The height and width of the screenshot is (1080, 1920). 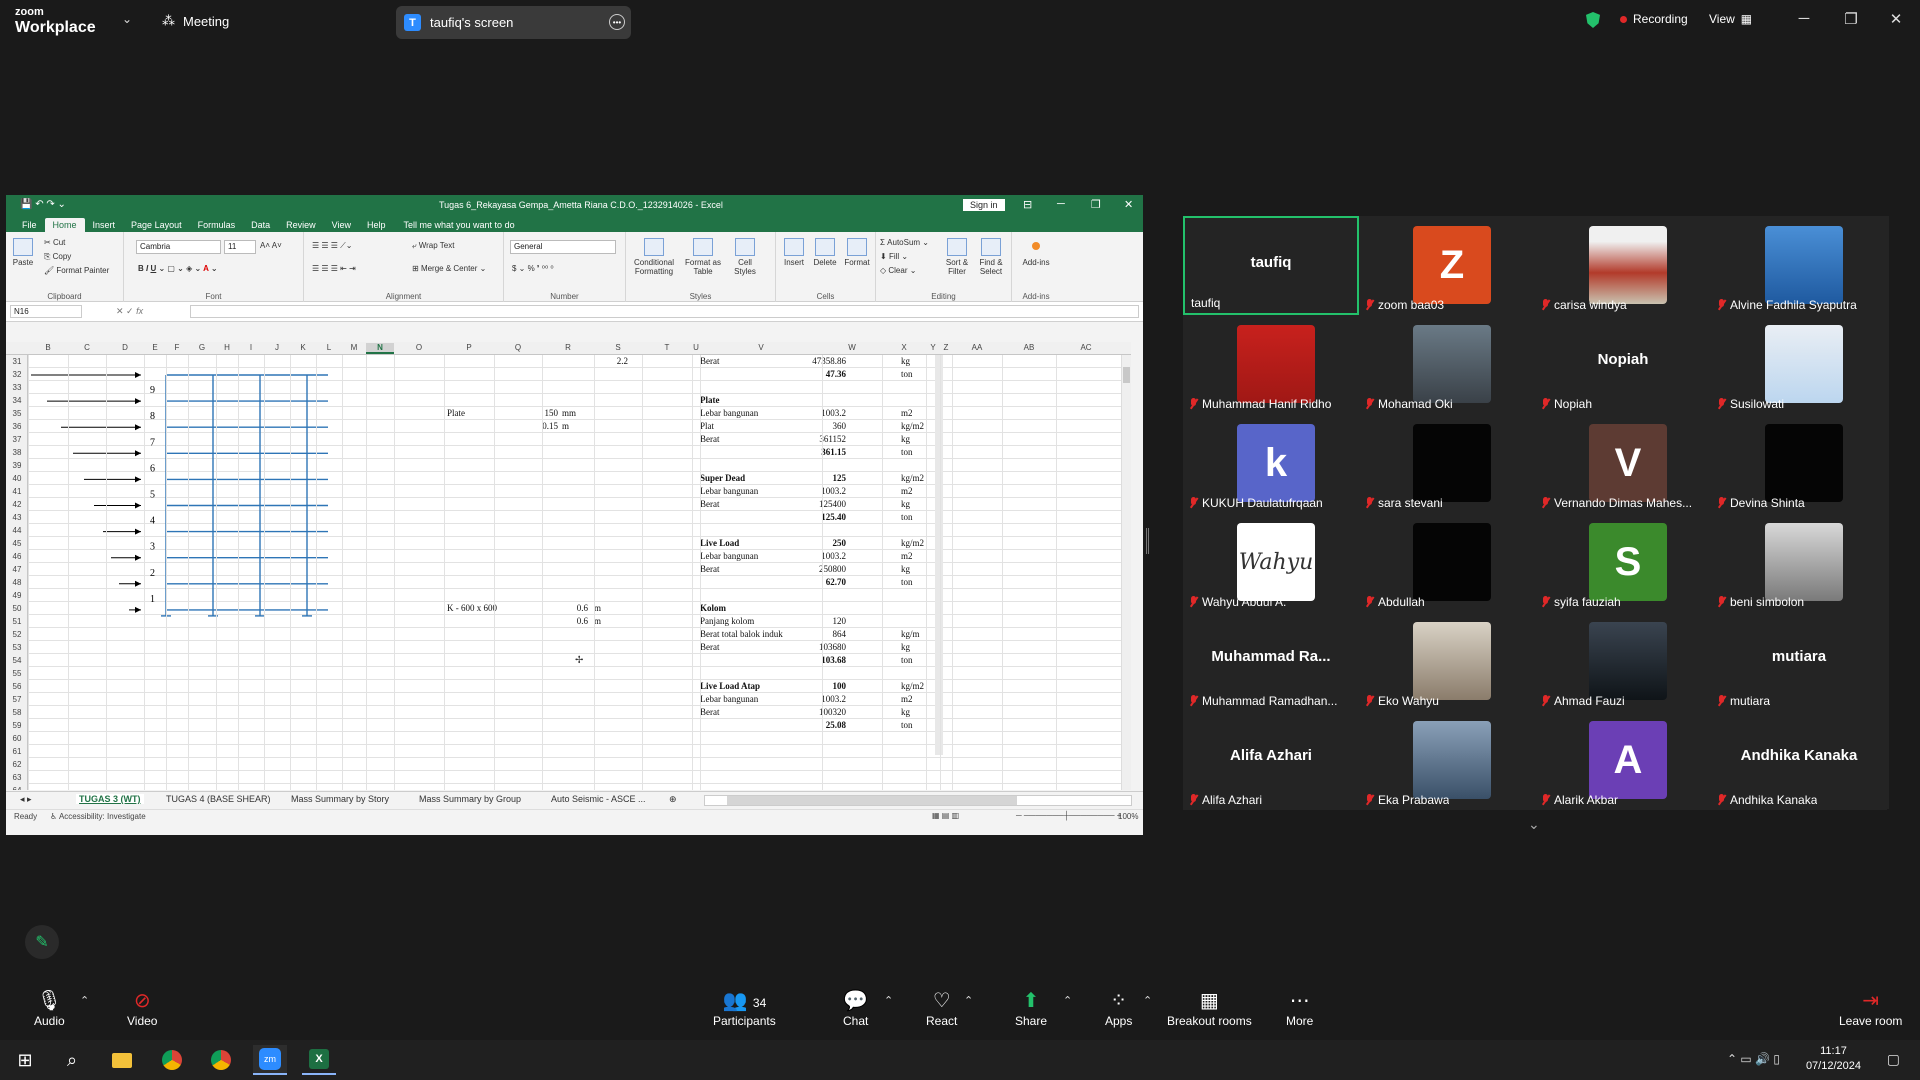 What do you see at coordinates (156, 225) in the screenshot?
I see `ribbon-tab-page-layout: Page Layout` at bounding box center [156, 225].